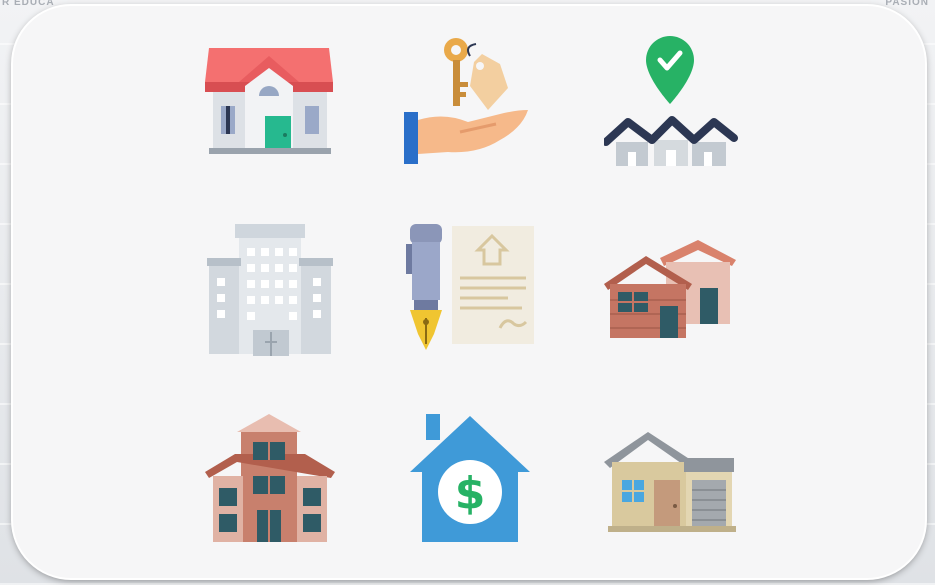 This screenshot has width=935, height=585. I want to click on house-dollar-icon: $, so click(470, 477).